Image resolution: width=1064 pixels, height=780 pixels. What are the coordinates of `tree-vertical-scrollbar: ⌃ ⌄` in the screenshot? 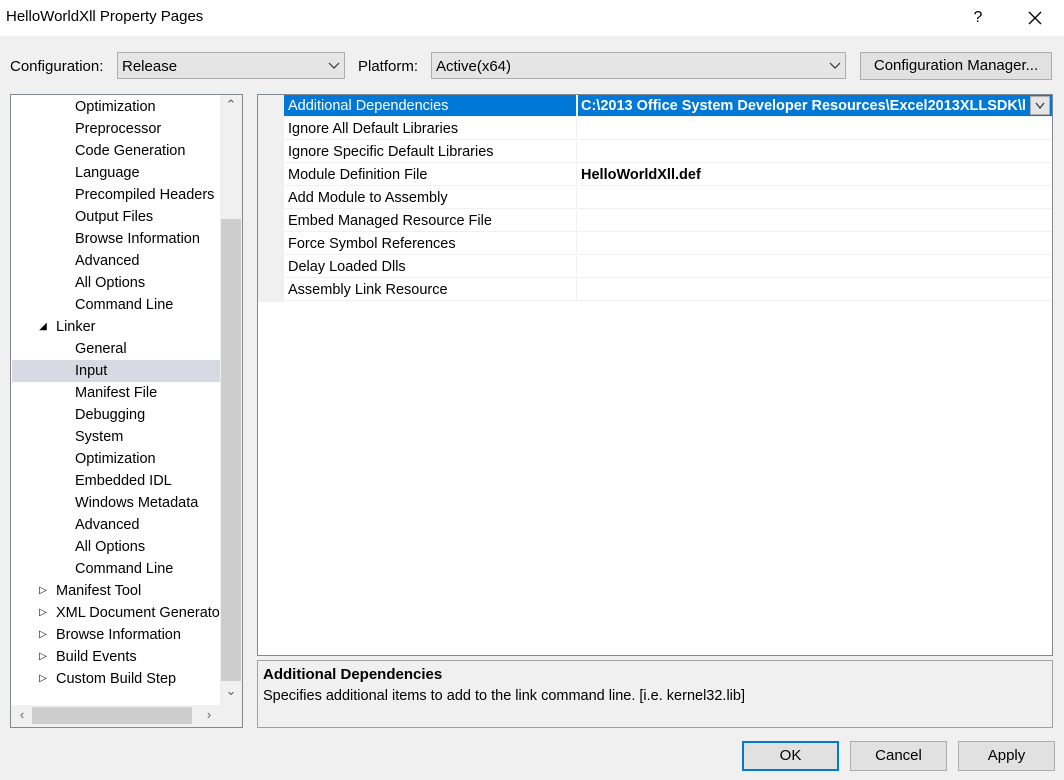 It's located at (231, 400).